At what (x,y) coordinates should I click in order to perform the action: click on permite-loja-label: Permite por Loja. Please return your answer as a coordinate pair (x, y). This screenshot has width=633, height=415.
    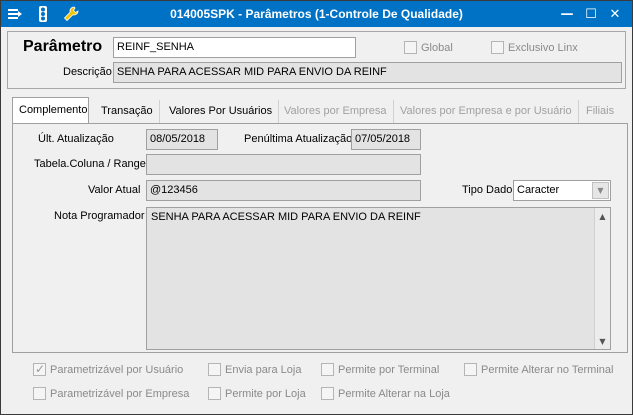
    Looking at the image, I should click on (265, 393).